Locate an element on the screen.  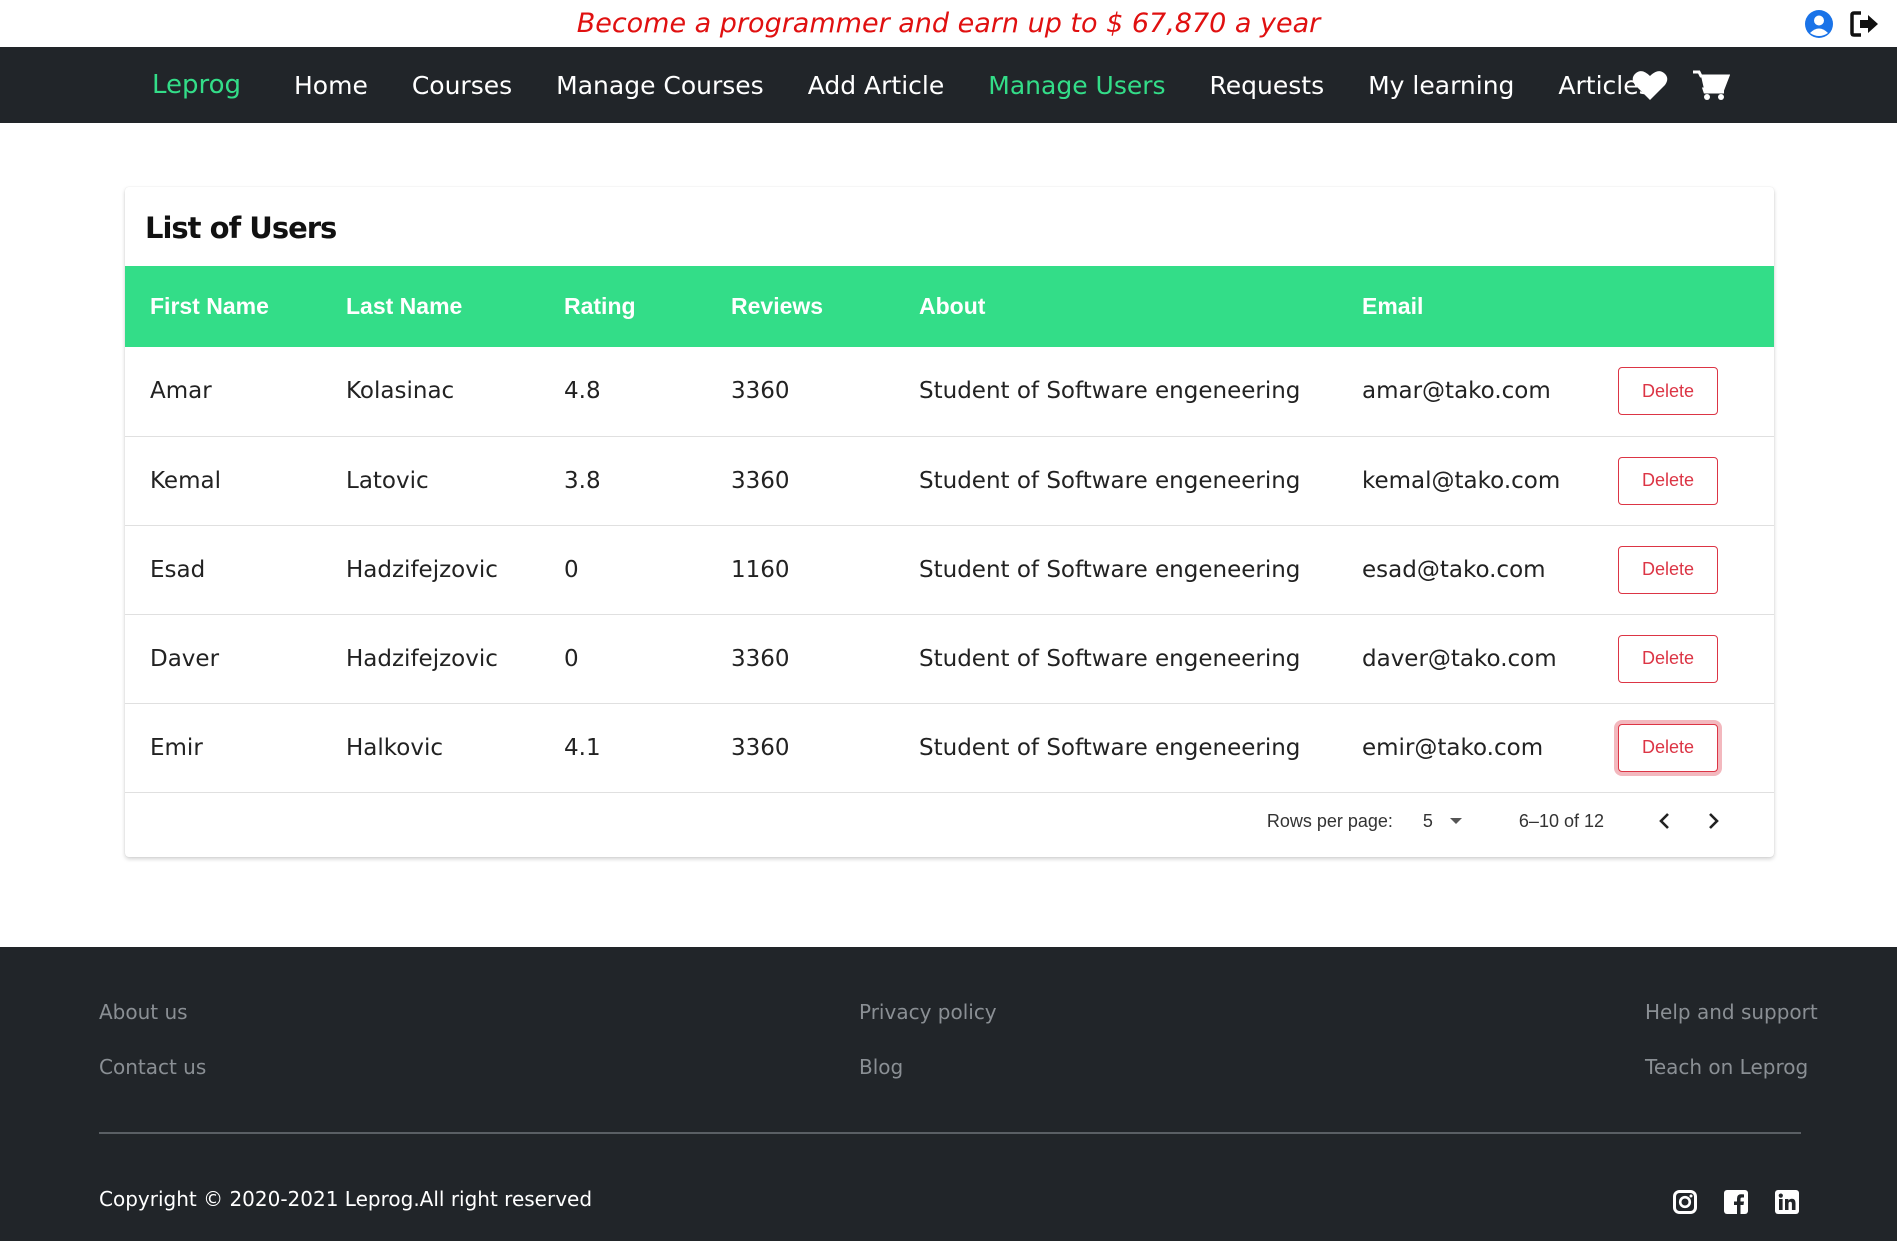
table-pagination: Rows per page: 5 6–10 of 12 is located at coordinates (949, 821).